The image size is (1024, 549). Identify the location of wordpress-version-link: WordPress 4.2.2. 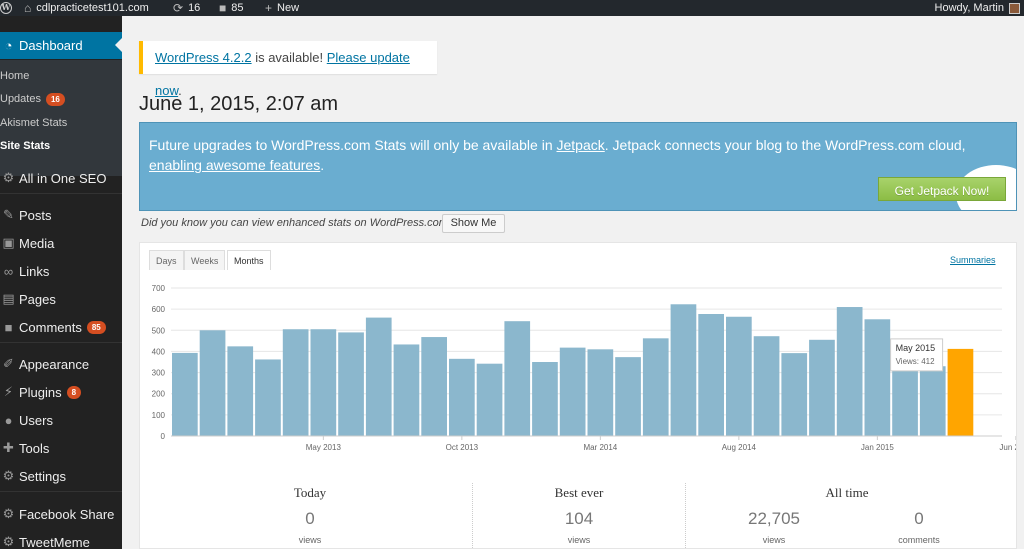
(203, 57).